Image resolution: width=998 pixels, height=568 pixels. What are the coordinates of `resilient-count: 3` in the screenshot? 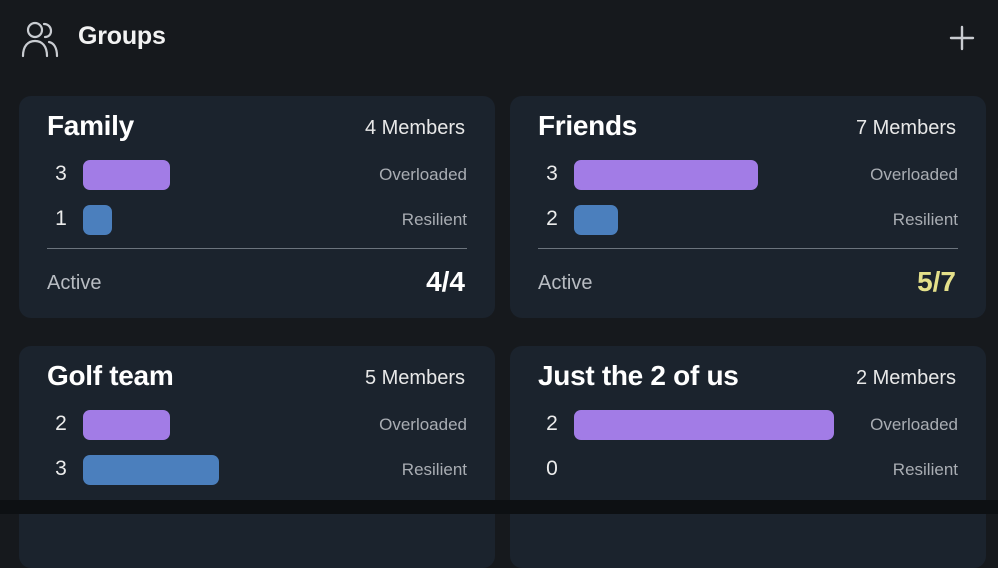 It's located at (61, 468).